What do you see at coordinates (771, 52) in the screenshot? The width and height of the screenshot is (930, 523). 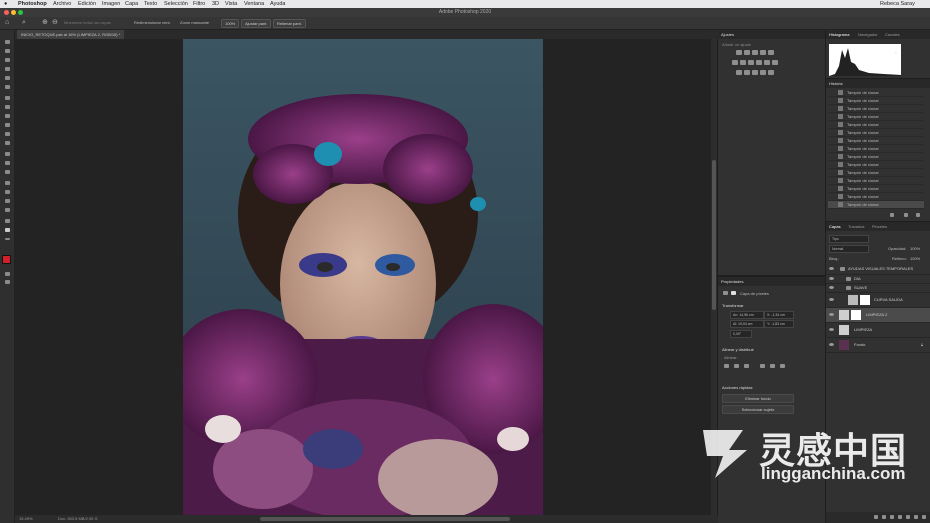 I see `vibrance-icon` at bounding box center [771, 52].